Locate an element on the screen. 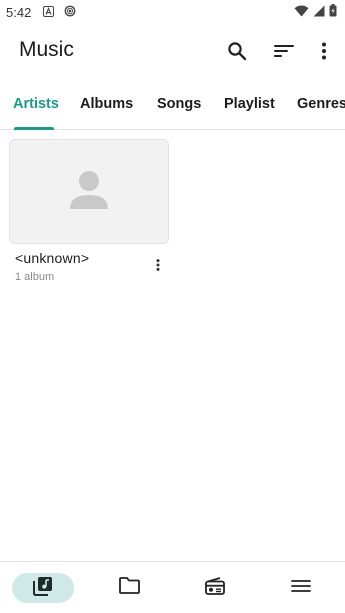 The width and height of the screenshot is (345, 613). artist-thumbnail is located at coordinates (89, 191).